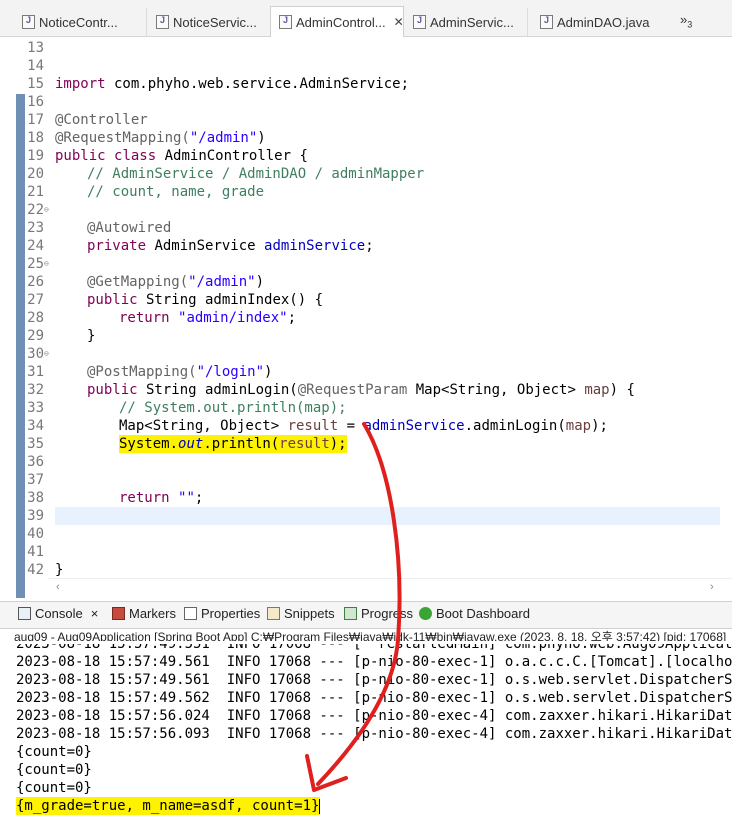 Image resolution: width=732 pixels, height=839 pixels. I want to click on line-number: 22, so click(35, 210).